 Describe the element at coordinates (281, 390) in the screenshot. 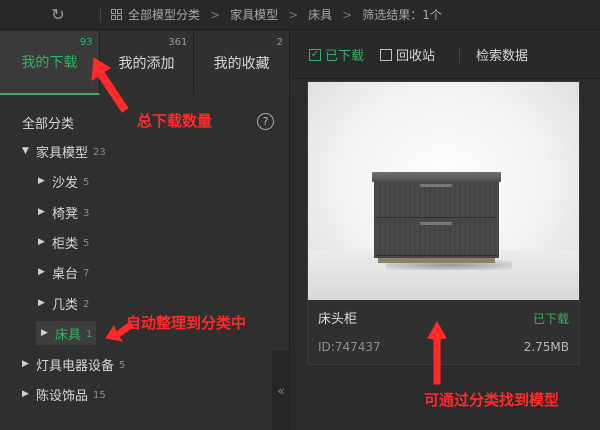

I see `collapse-sidebar-icon: «` at that location.